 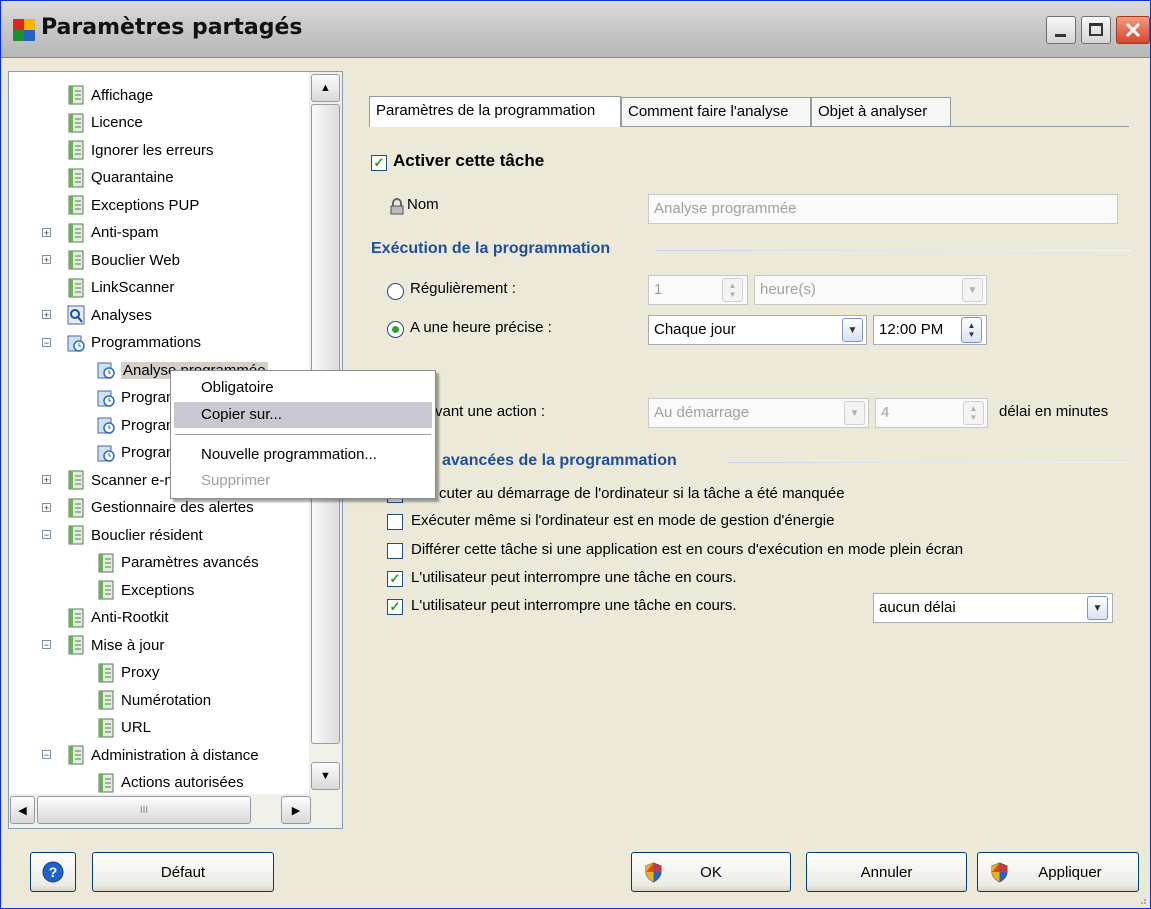 I want to click on arrow-right-icon: ▶, so click(x=296, y=810).